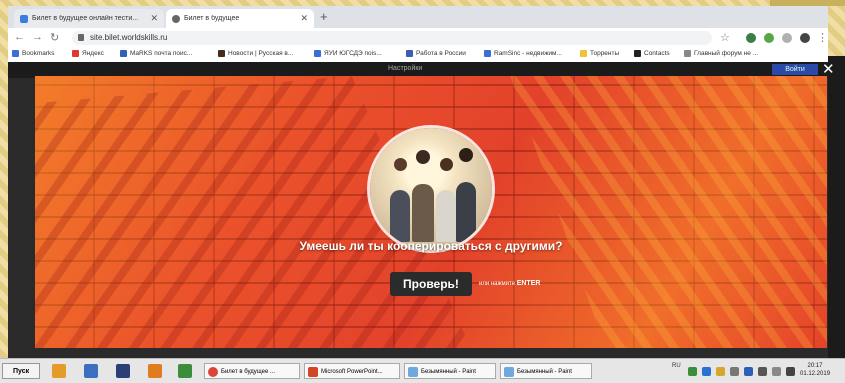  What do you see at coordinates (734, 371) in the screenshot?
I see `volume-icon` at bounding box center [734, 371].